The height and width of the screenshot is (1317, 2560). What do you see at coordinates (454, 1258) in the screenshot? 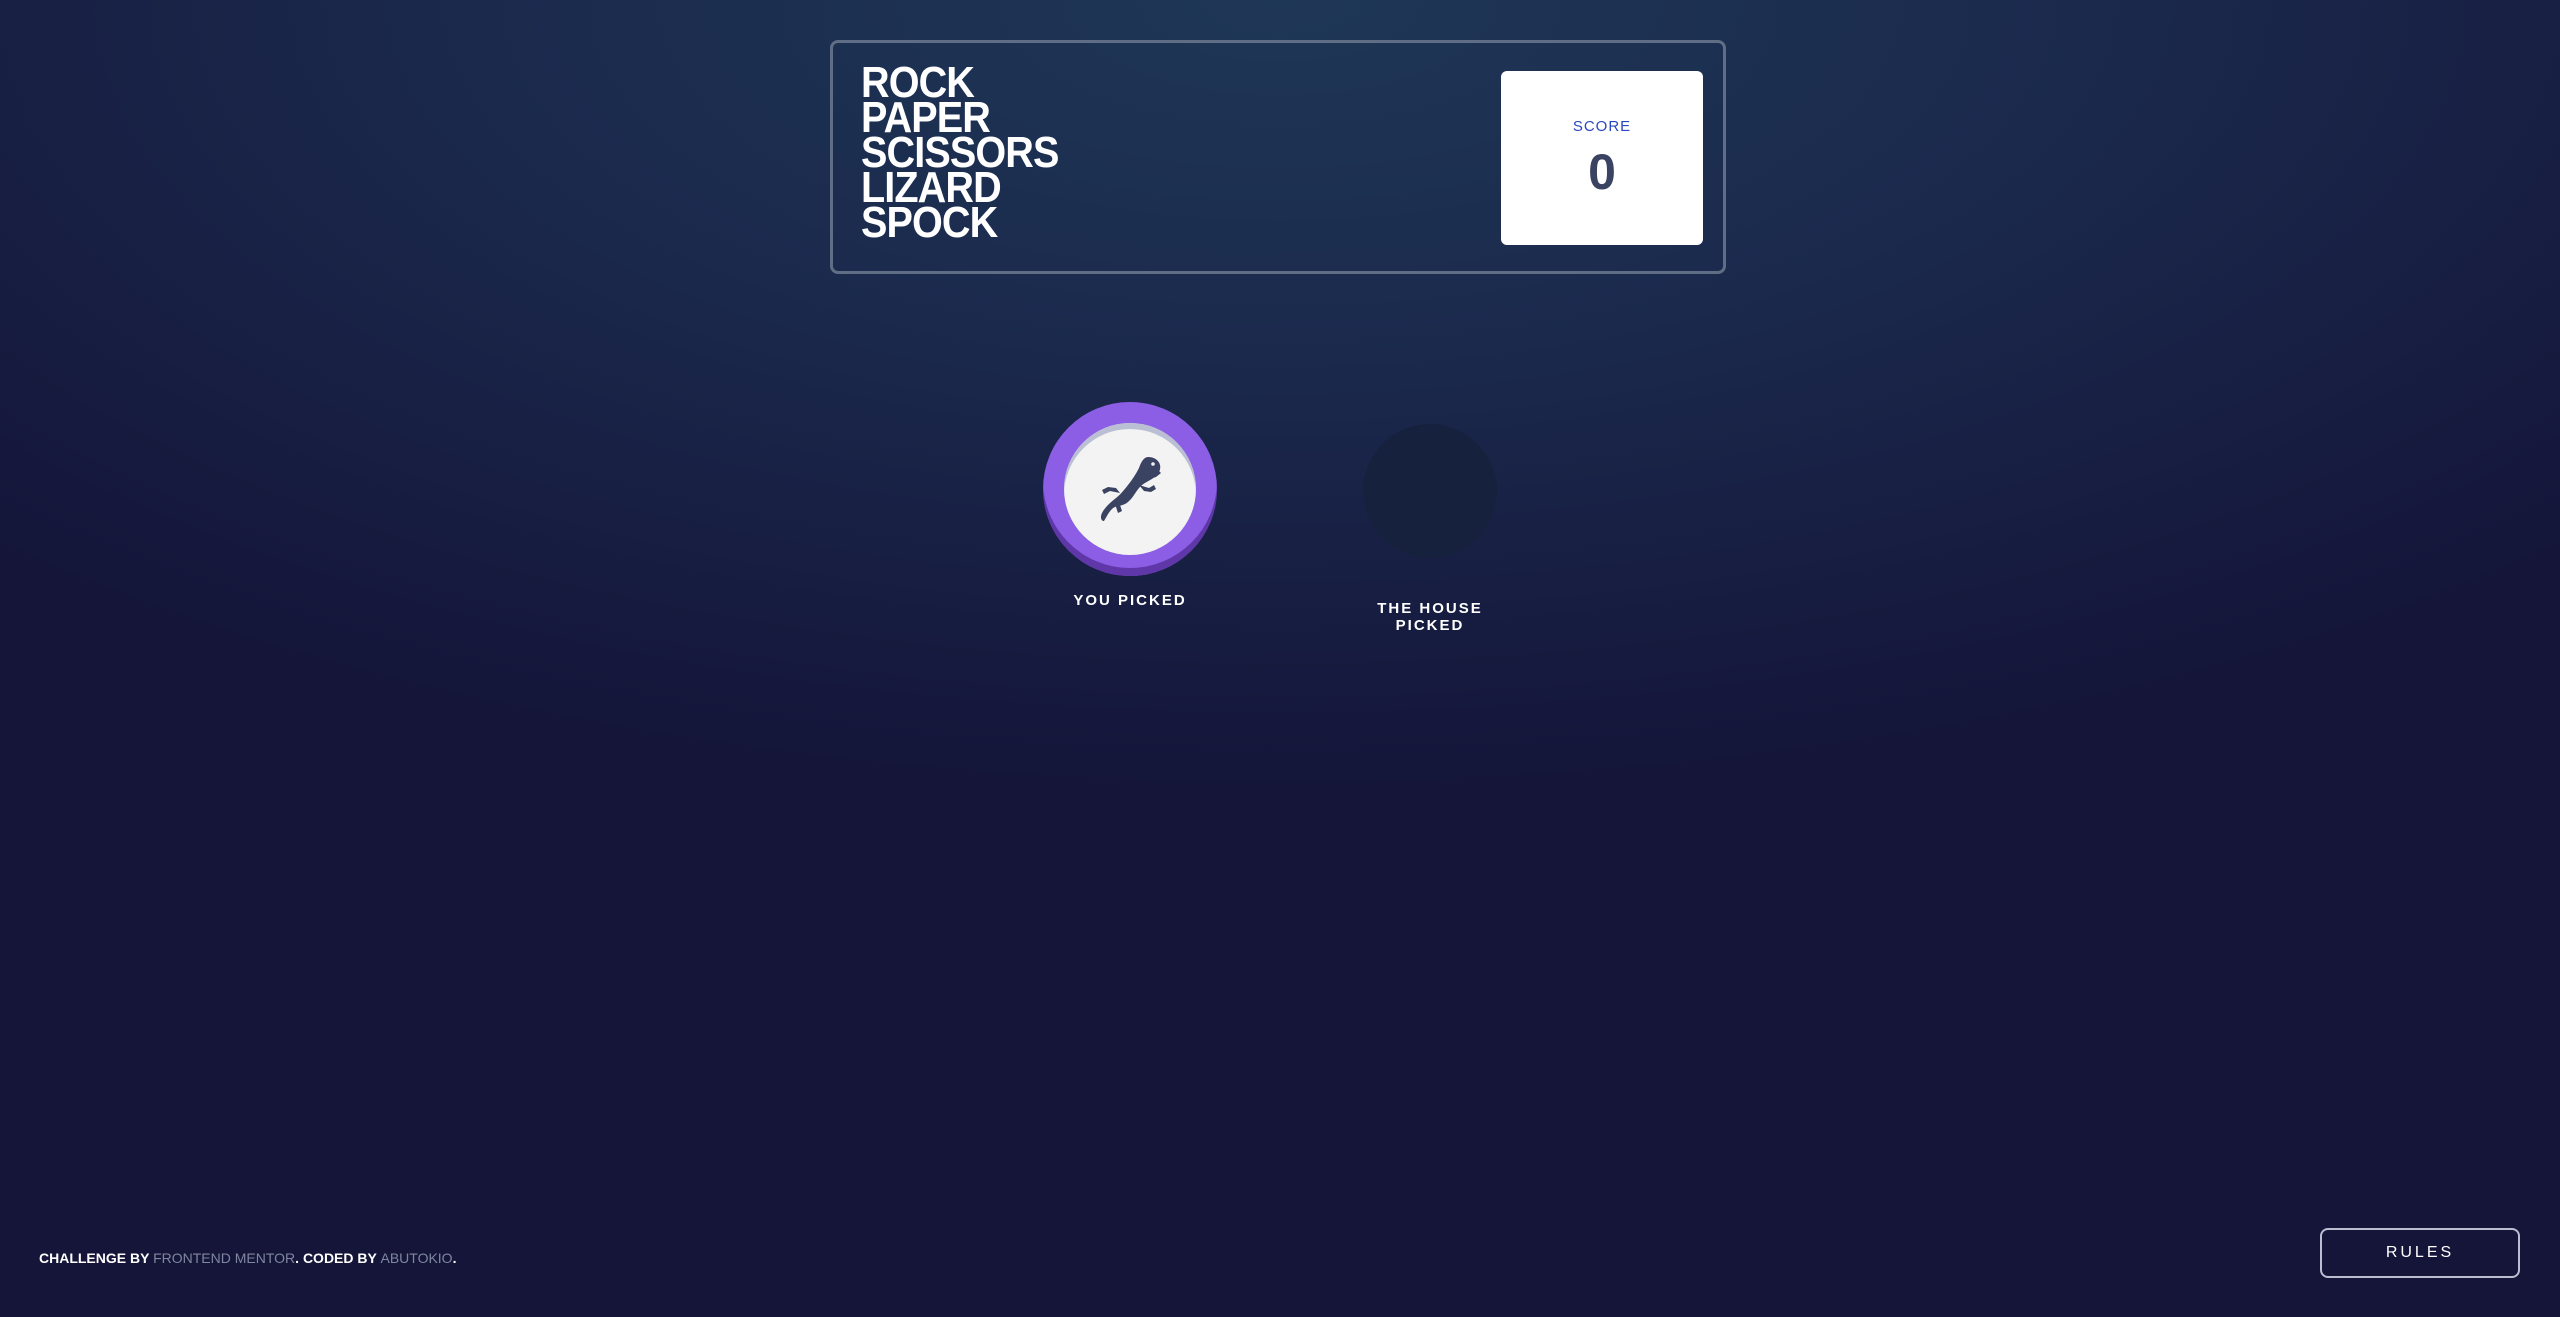
I see `attribution-suffix: .` at bounding box center [454, 1258].